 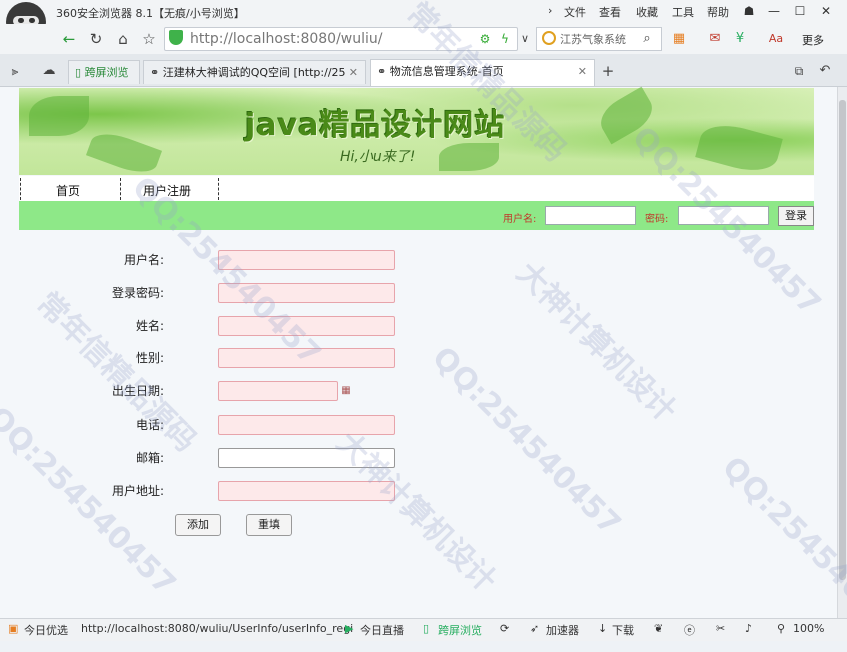 What do you see at coordinates (504, 628) in the screenshot?
I see `sync-icon: ⟳` at bounding box center [504, 628].